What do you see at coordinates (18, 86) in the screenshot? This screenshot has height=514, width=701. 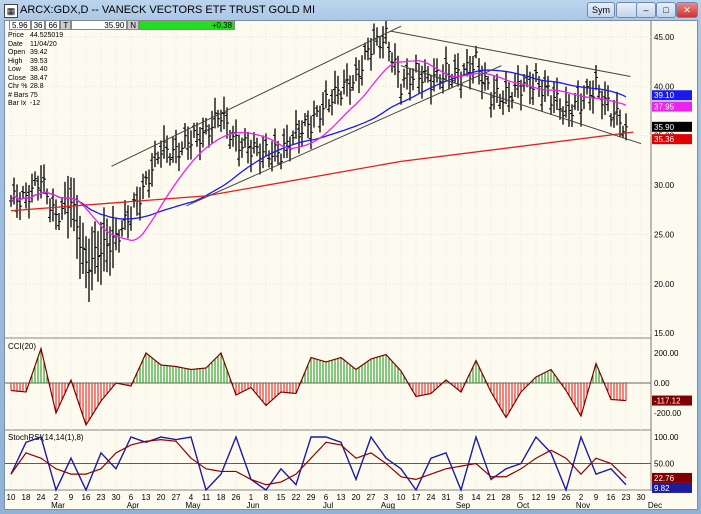 I see `info-label: Chr %` at bounding box center [18, 86].